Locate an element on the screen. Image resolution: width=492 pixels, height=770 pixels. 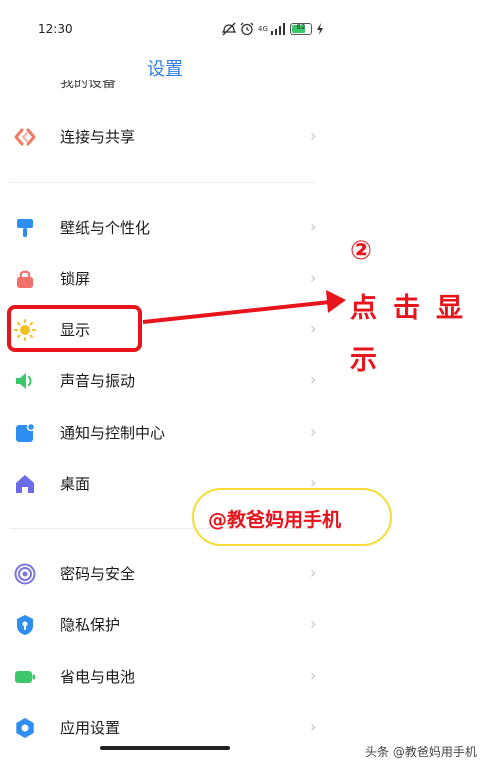
step-instruction: 点击显示 is located at coordinates (414, 334).